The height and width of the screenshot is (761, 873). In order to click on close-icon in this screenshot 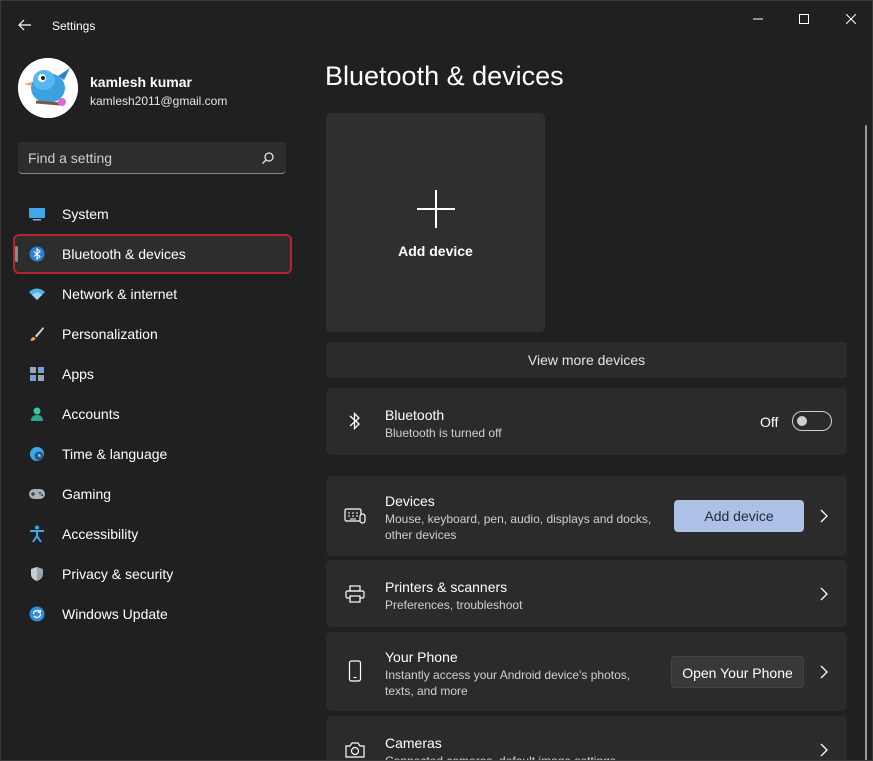, I will do `click(851, 19)`.